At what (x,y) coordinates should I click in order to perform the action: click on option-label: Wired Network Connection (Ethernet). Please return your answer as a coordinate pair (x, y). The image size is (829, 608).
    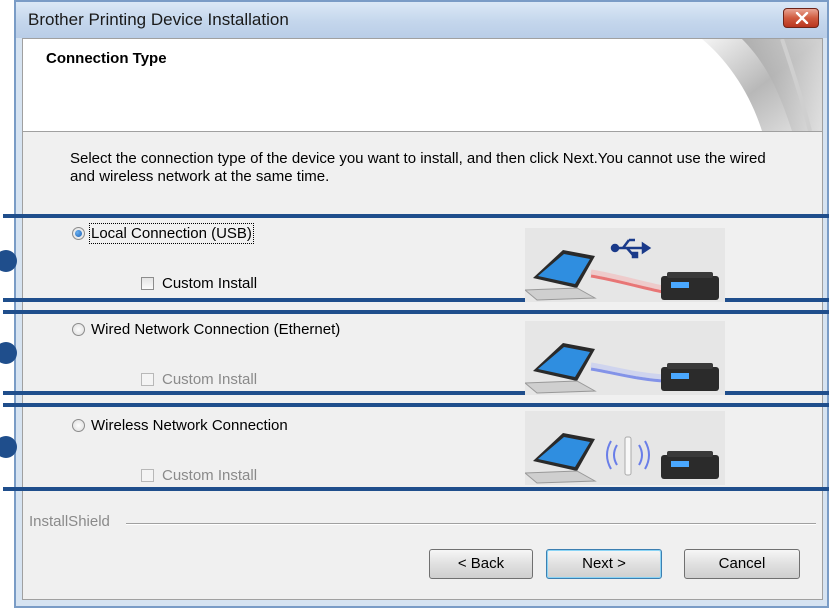
    Looking at the image, I should click on (216, 329).